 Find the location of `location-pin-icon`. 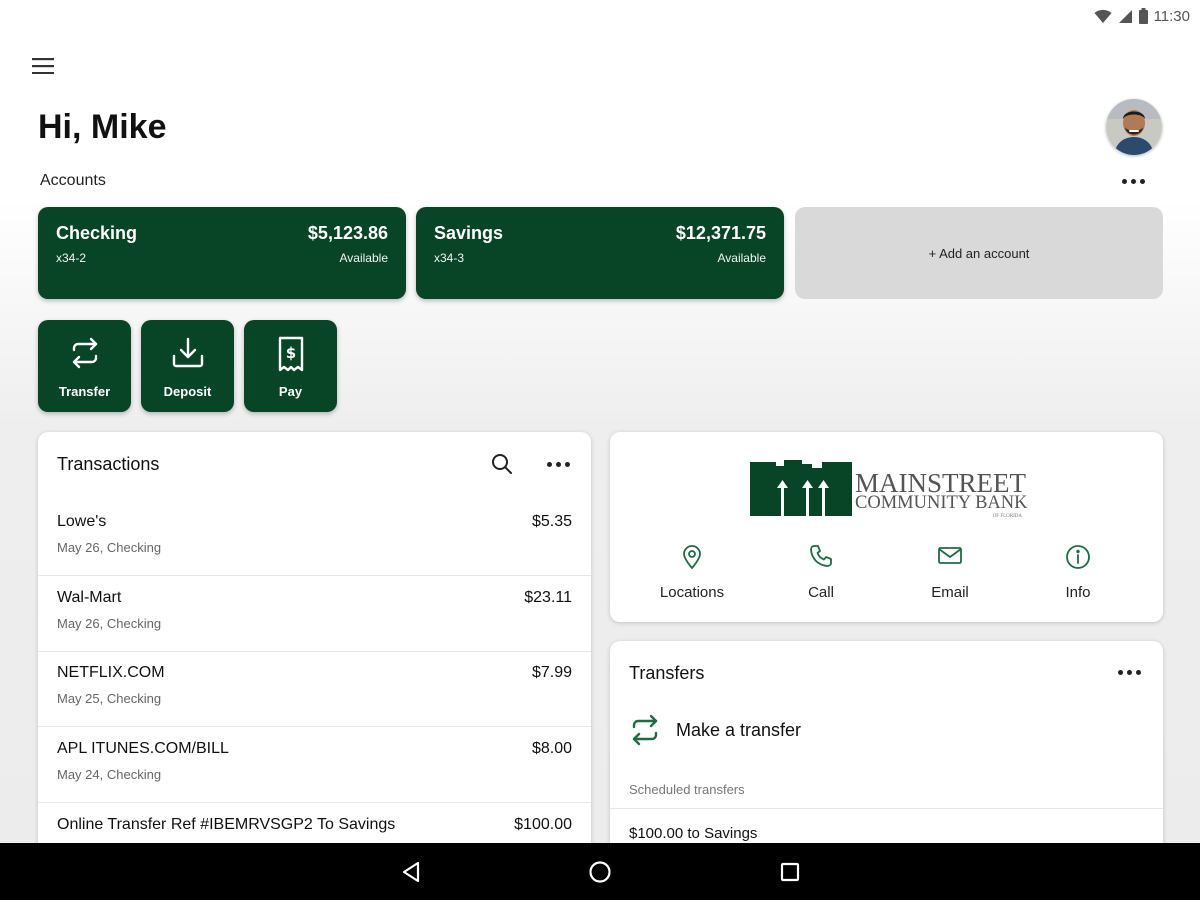

location-pin-icon is located at coordinates (692, 557).